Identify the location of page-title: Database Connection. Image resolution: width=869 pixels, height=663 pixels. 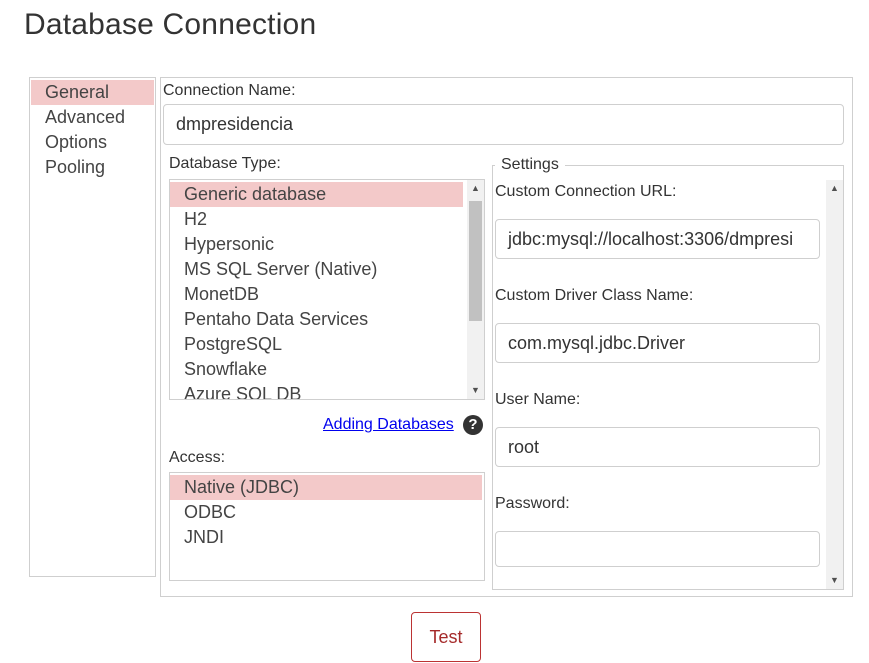
(170, 24).